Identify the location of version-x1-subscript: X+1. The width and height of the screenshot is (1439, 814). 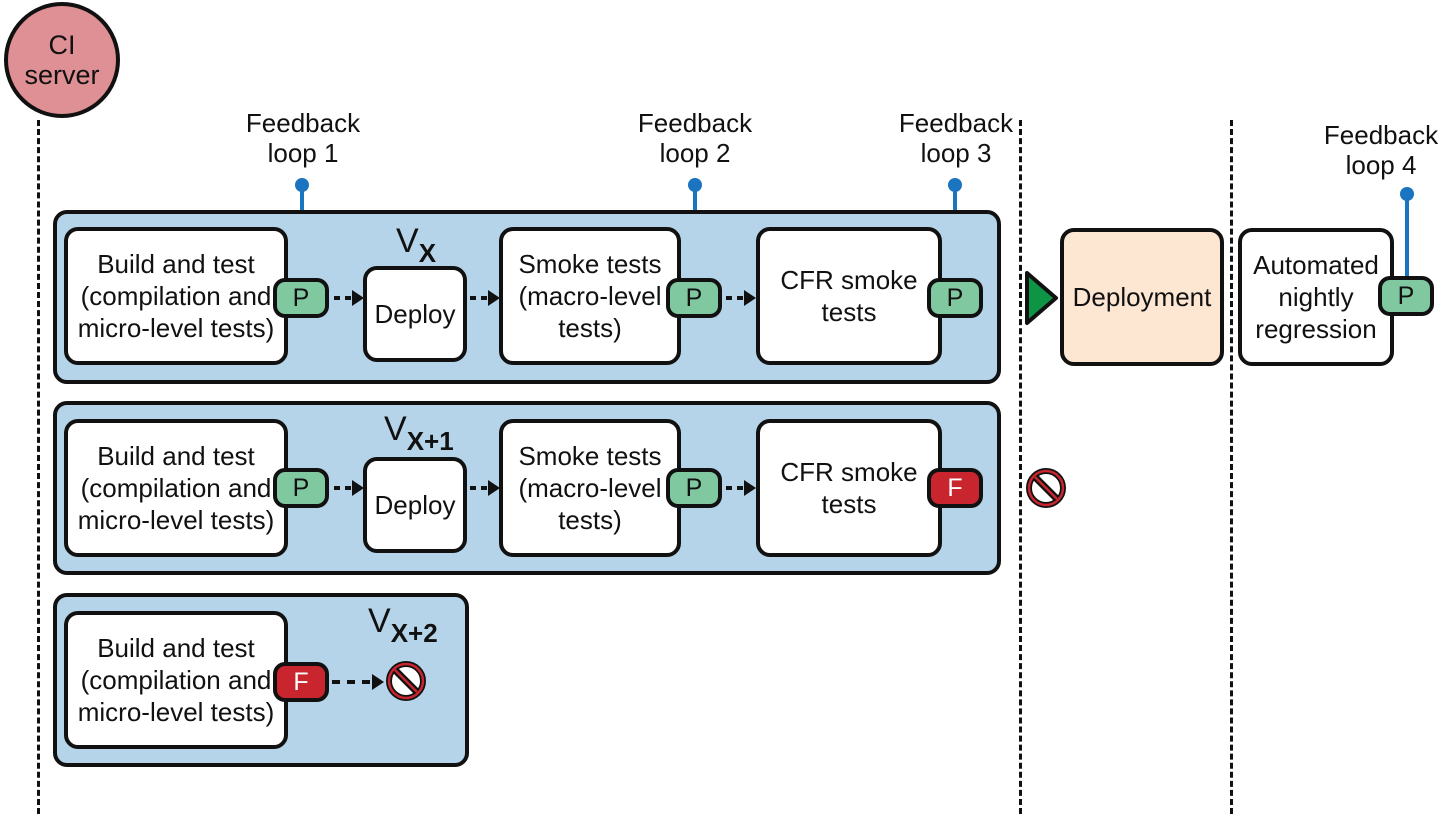
(430, 441).